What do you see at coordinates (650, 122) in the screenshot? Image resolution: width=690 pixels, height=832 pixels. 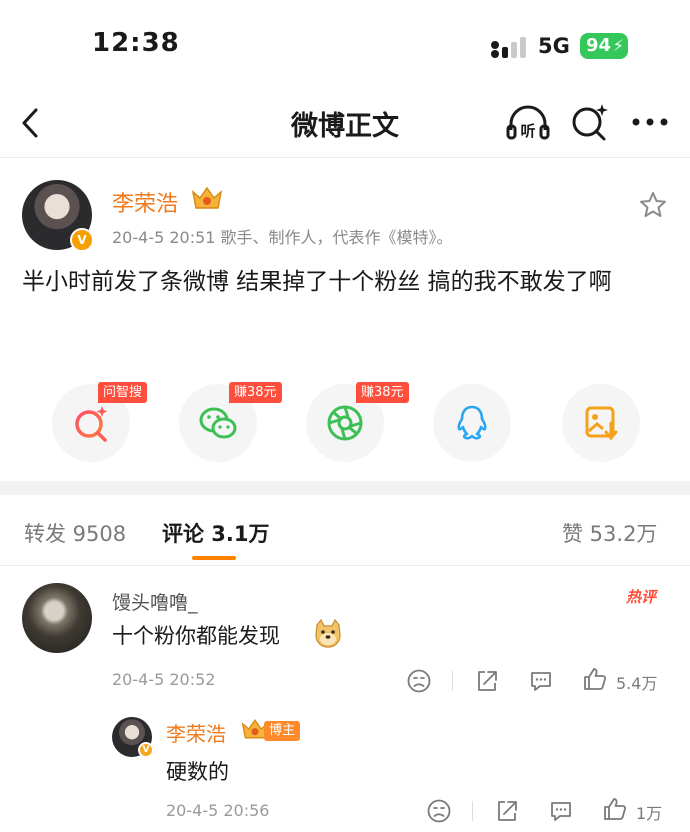 I see `more-options-icon` at bounding box center [650, 122].